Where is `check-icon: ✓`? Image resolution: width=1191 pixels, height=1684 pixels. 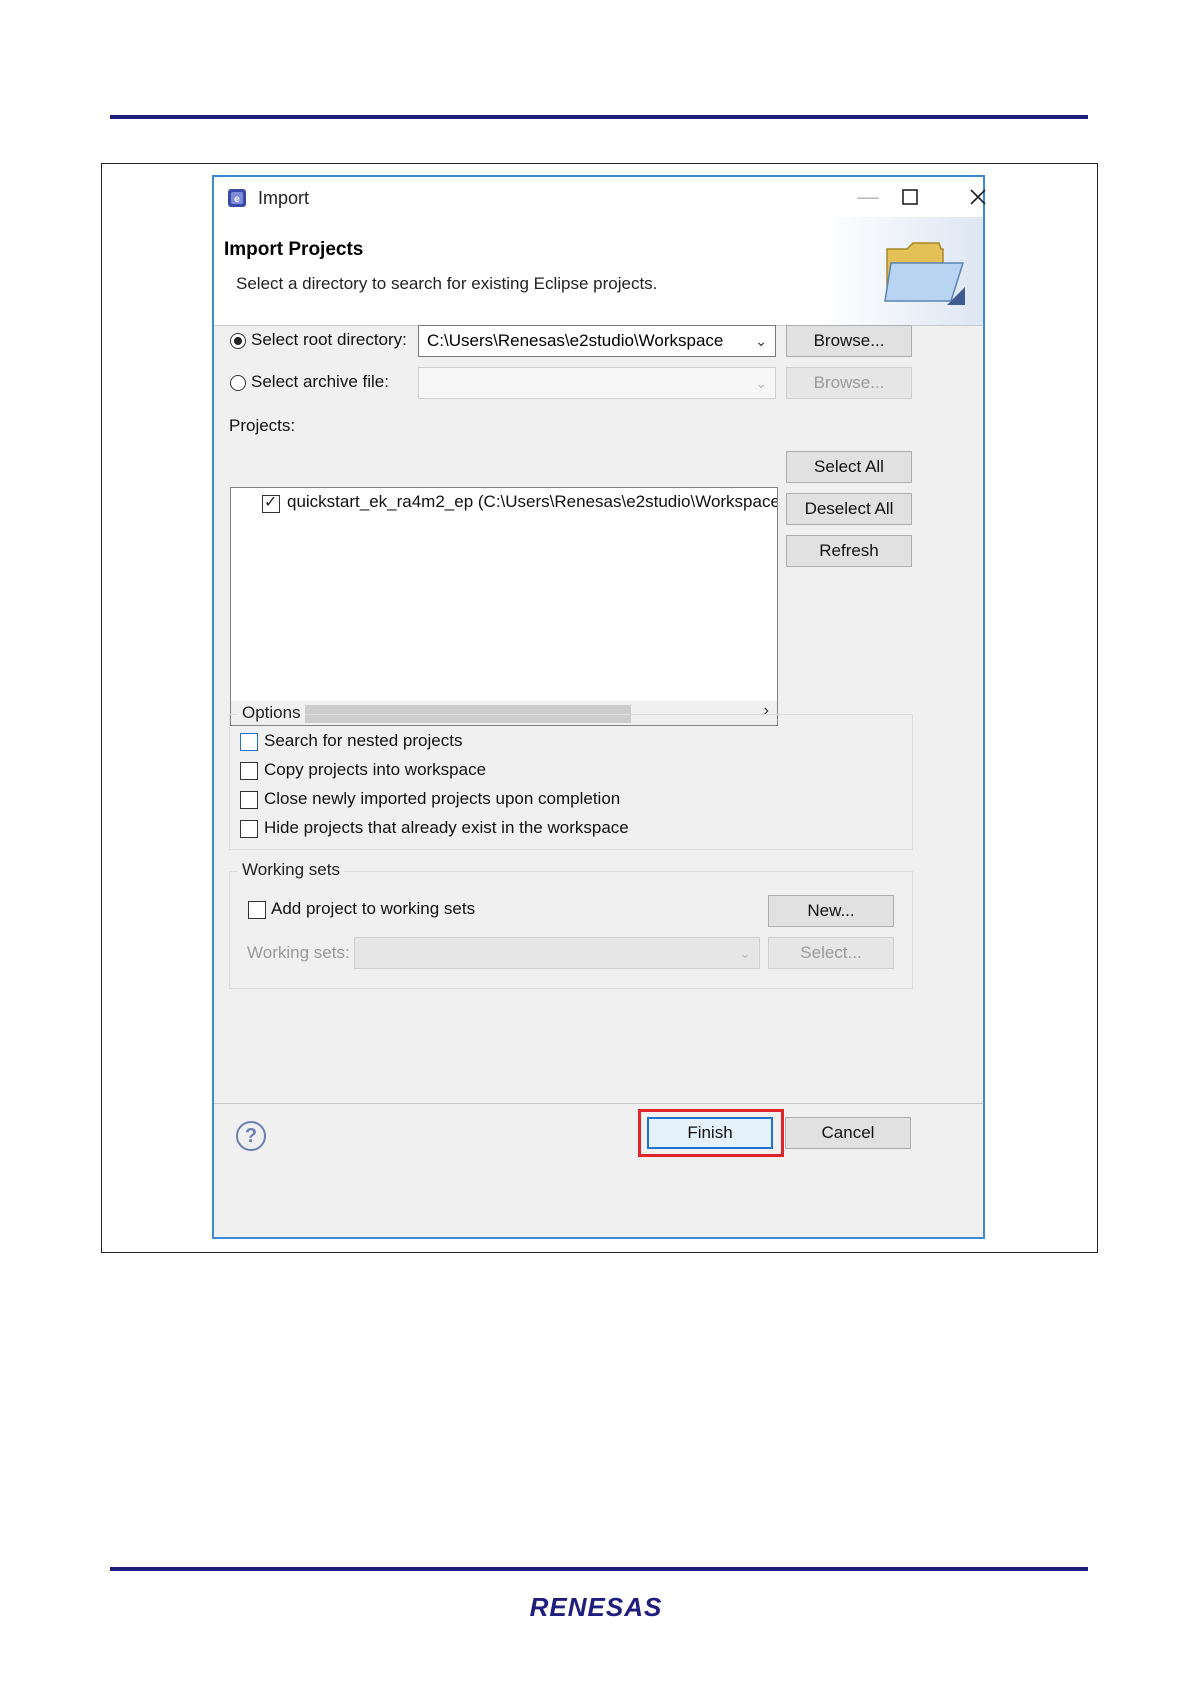 check-icon: ✓ is located at coordinates (271, 502).